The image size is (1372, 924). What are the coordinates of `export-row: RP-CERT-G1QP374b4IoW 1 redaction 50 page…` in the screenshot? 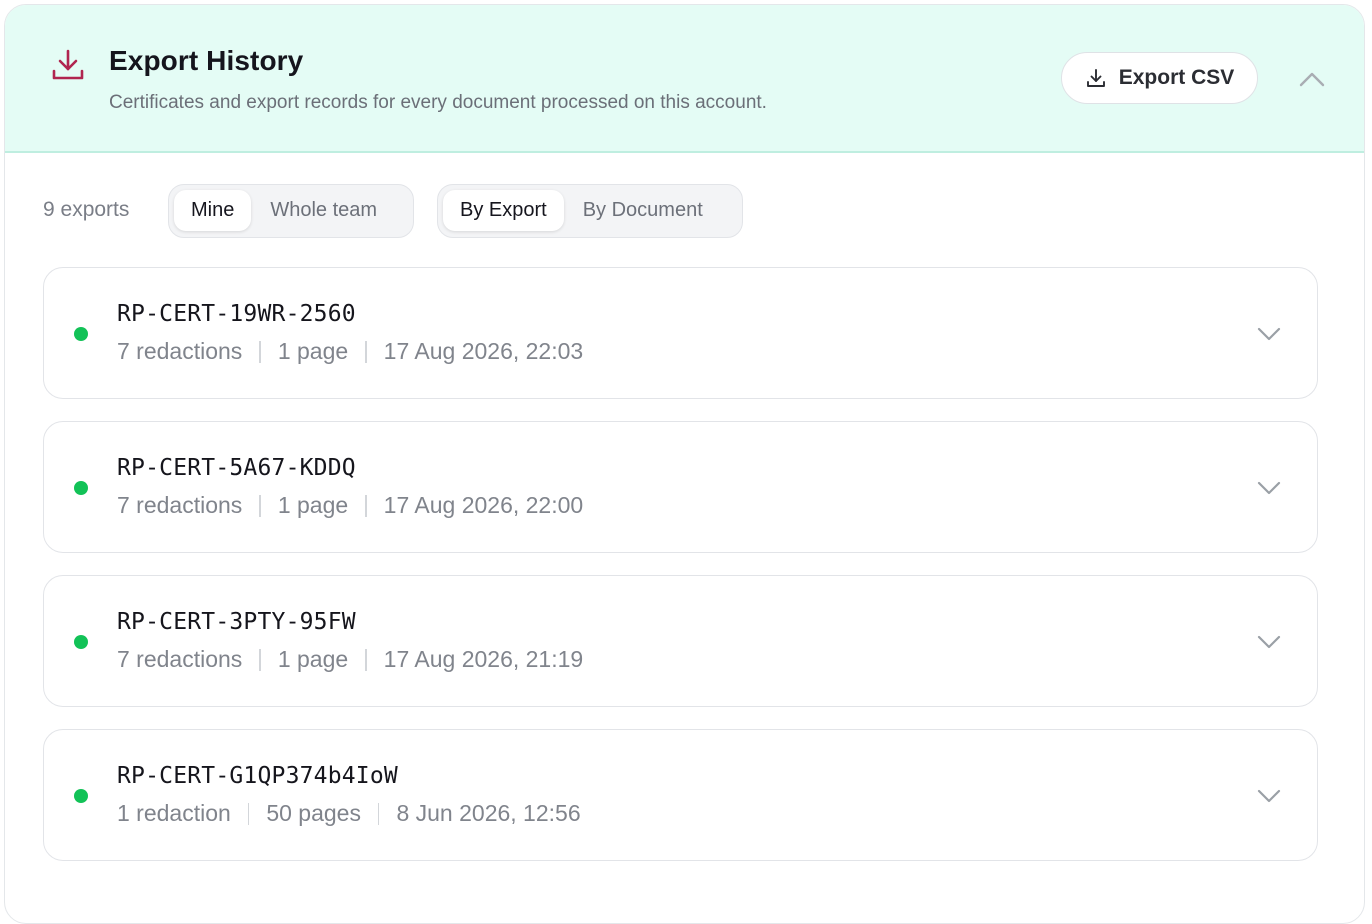 It's located at (680, 795).